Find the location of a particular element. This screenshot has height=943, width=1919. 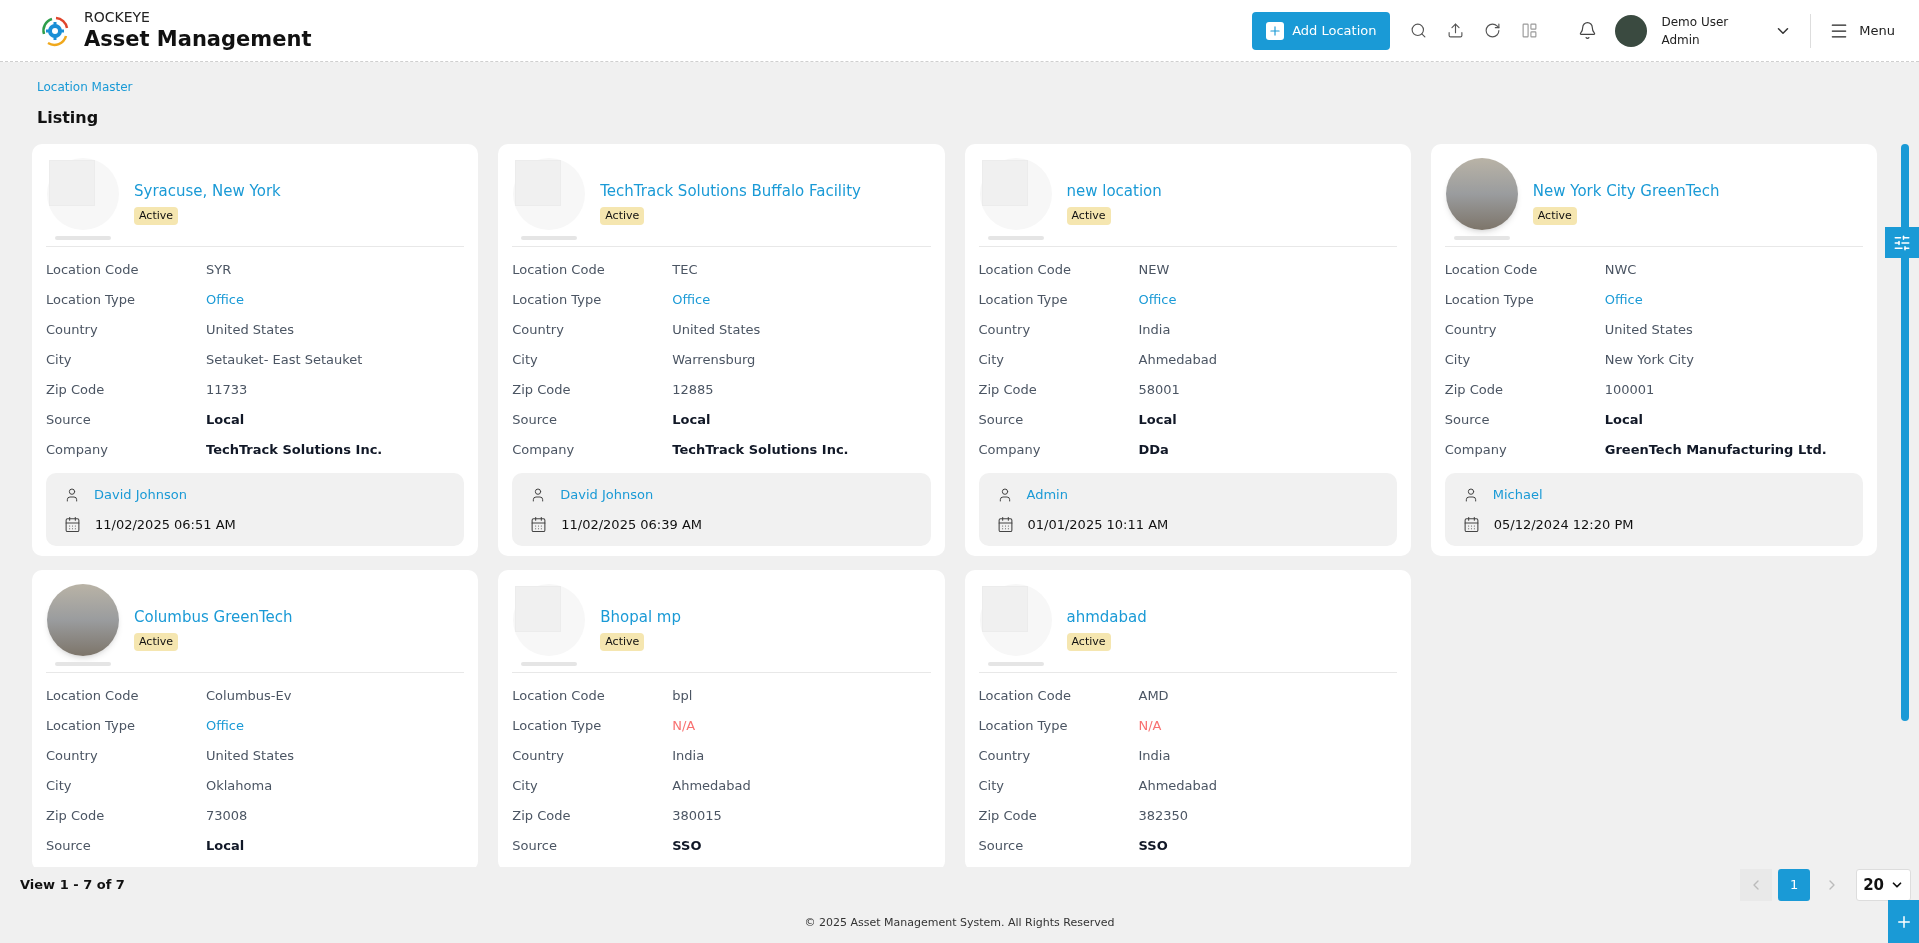

page-title: Listing is located at coordinates (68, 118).